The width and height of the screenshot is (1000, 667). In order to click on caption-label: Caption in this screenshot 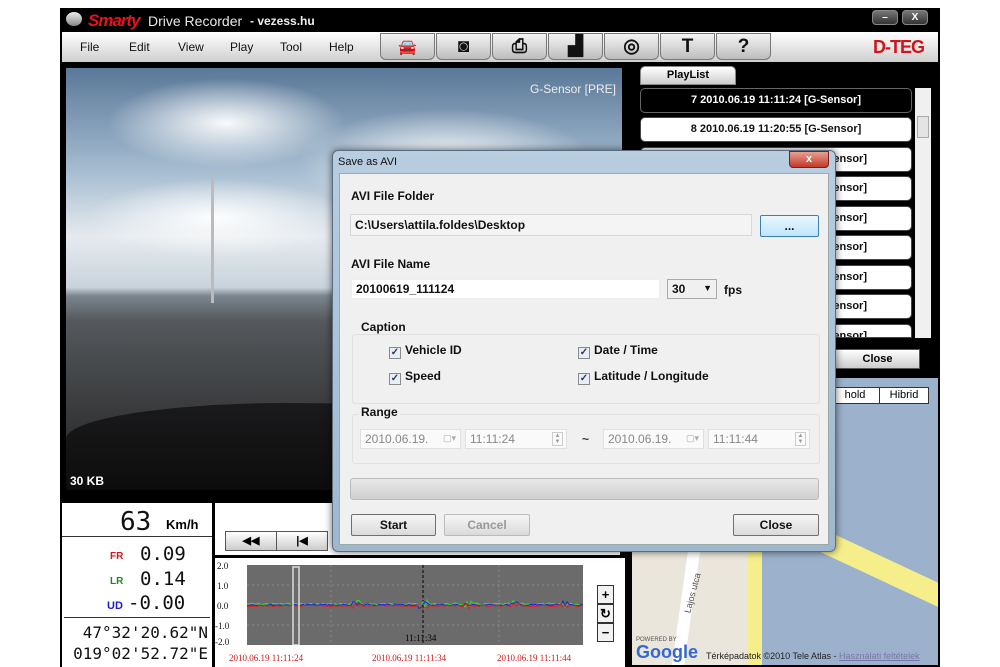, I will do `click(383, 327)`.